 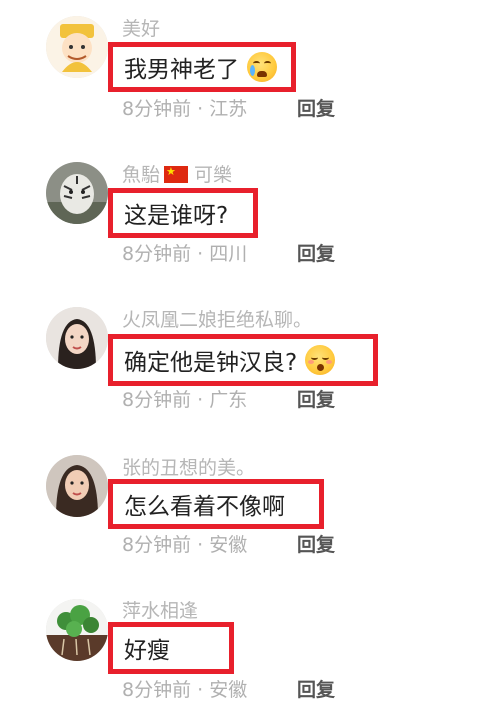 I want to click on comment-meta: 8分钟前 · 四川, so click(x=184, y=254).